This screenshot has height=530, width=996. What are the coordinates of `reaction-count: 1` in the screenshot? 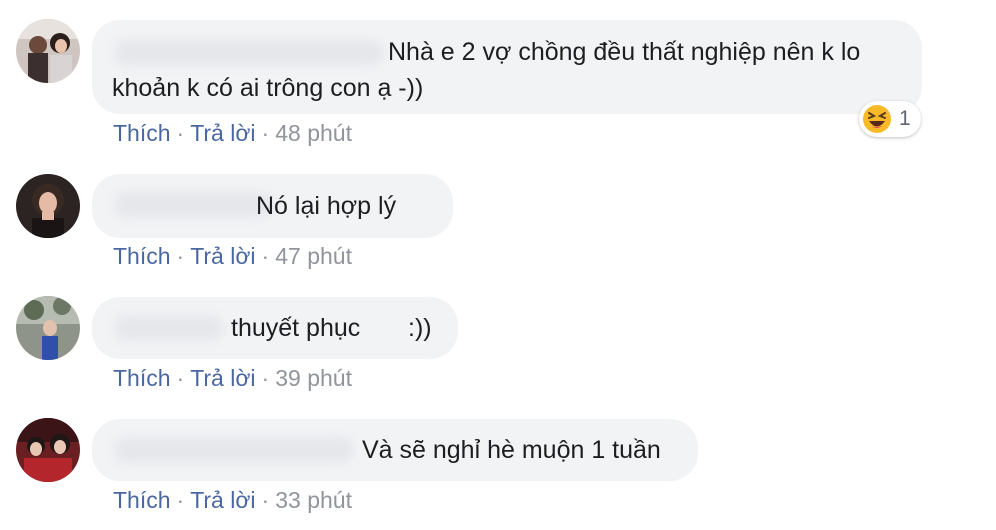 It's located at (905, 118).